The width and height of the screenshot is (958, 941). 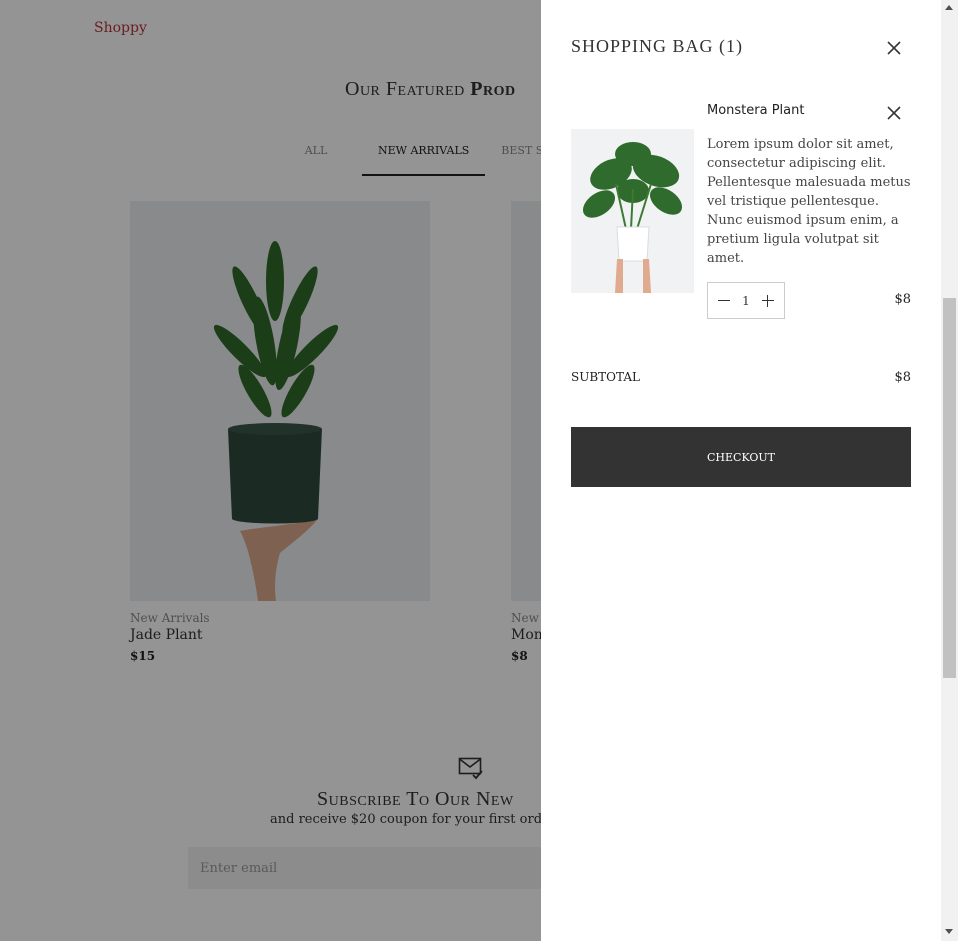 What do you see at coordinates (724, 301) in the screenshot?
I see `minus-icon` at bounding box center [724, 301].